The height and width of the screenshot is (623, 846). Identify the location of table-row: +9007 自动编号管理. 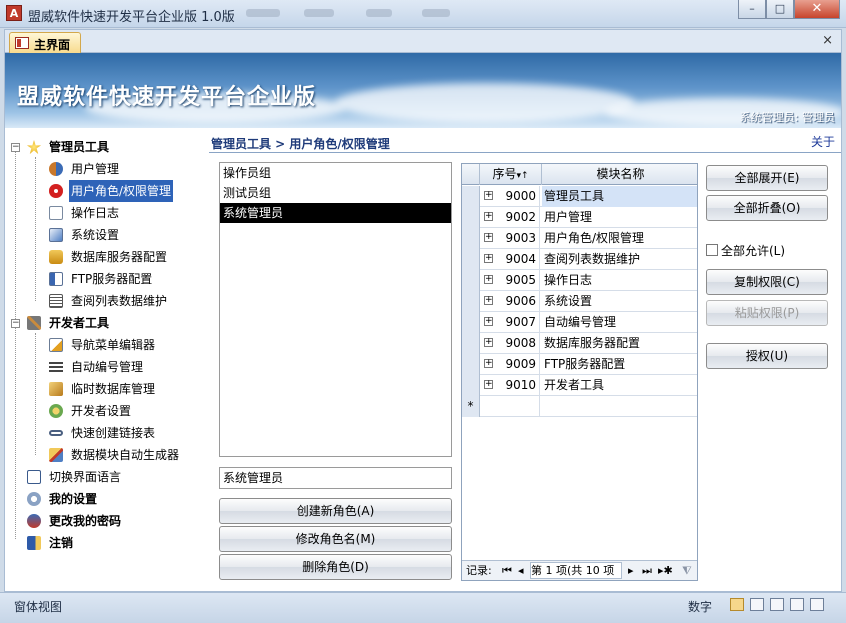
(579, 322).